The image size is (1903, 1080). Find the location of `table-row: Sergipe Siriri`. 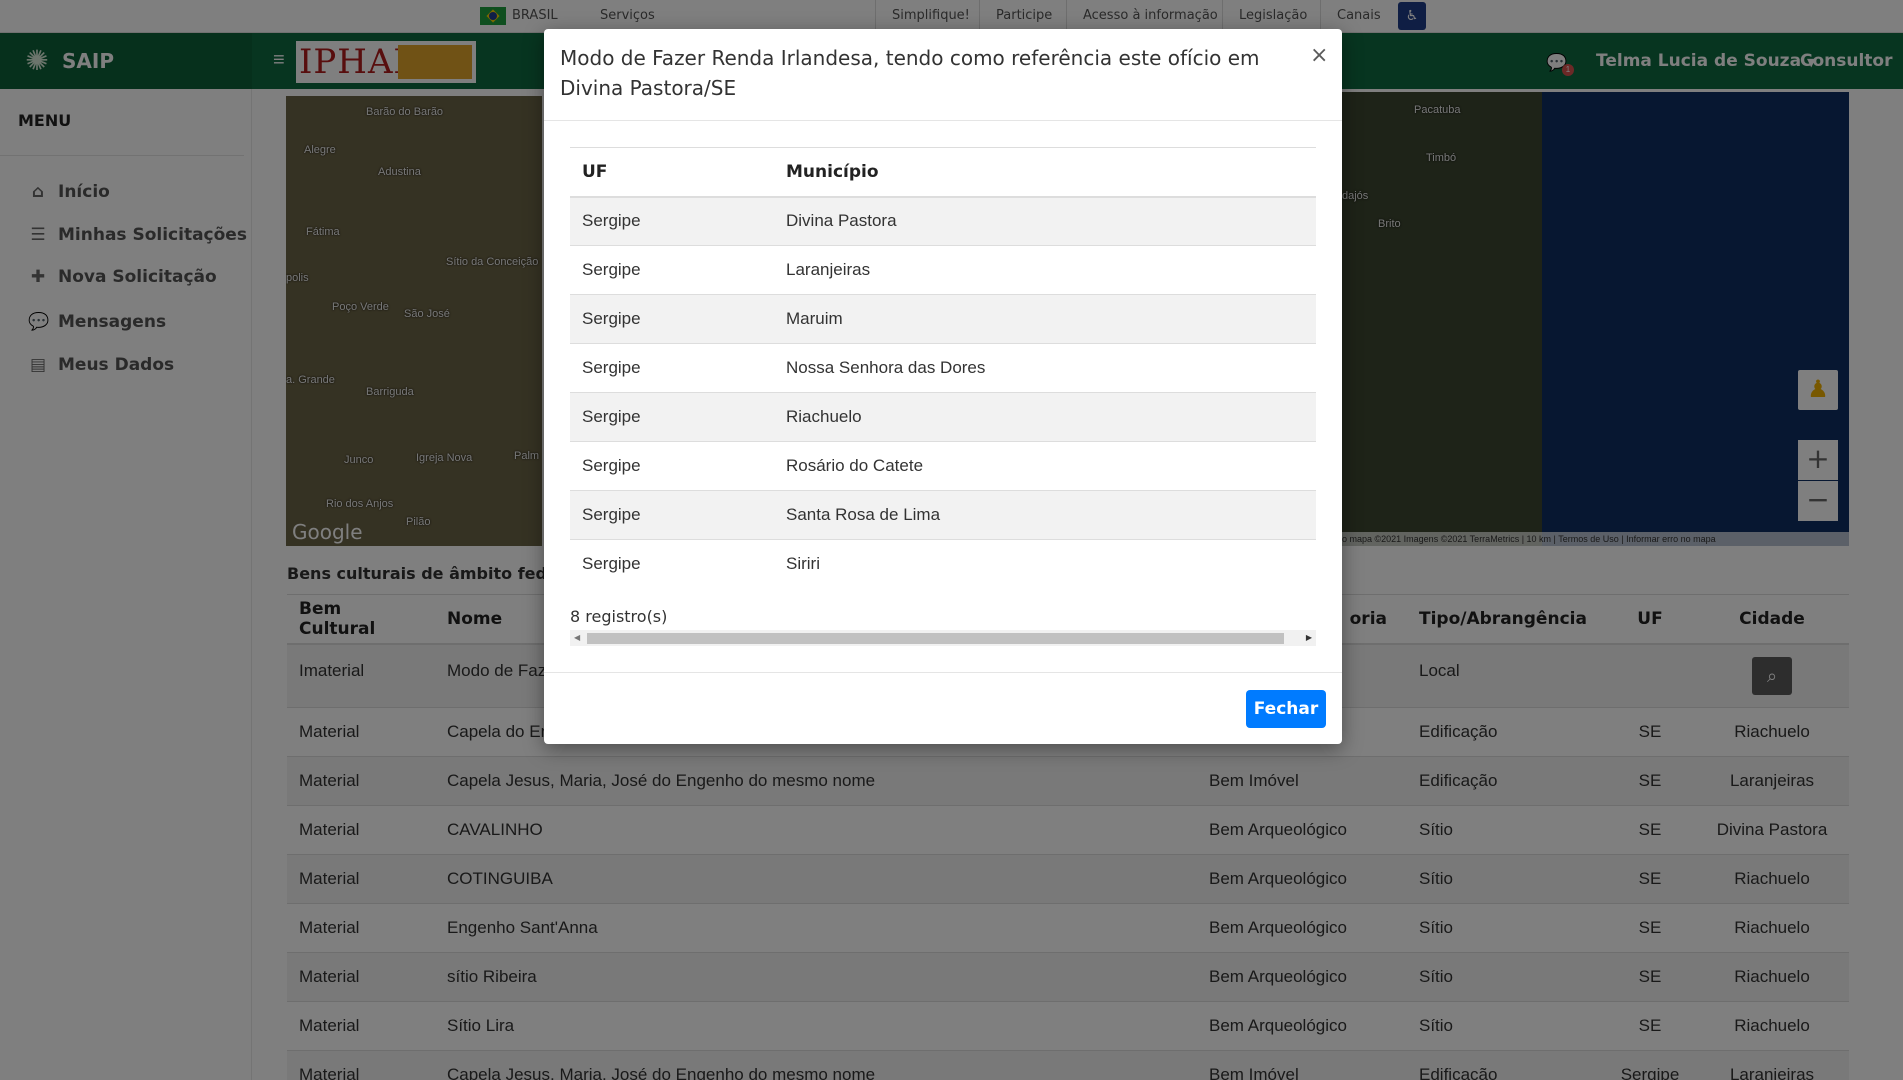

table-row: Sergipe Siriri is located at coordinates (943, 564).